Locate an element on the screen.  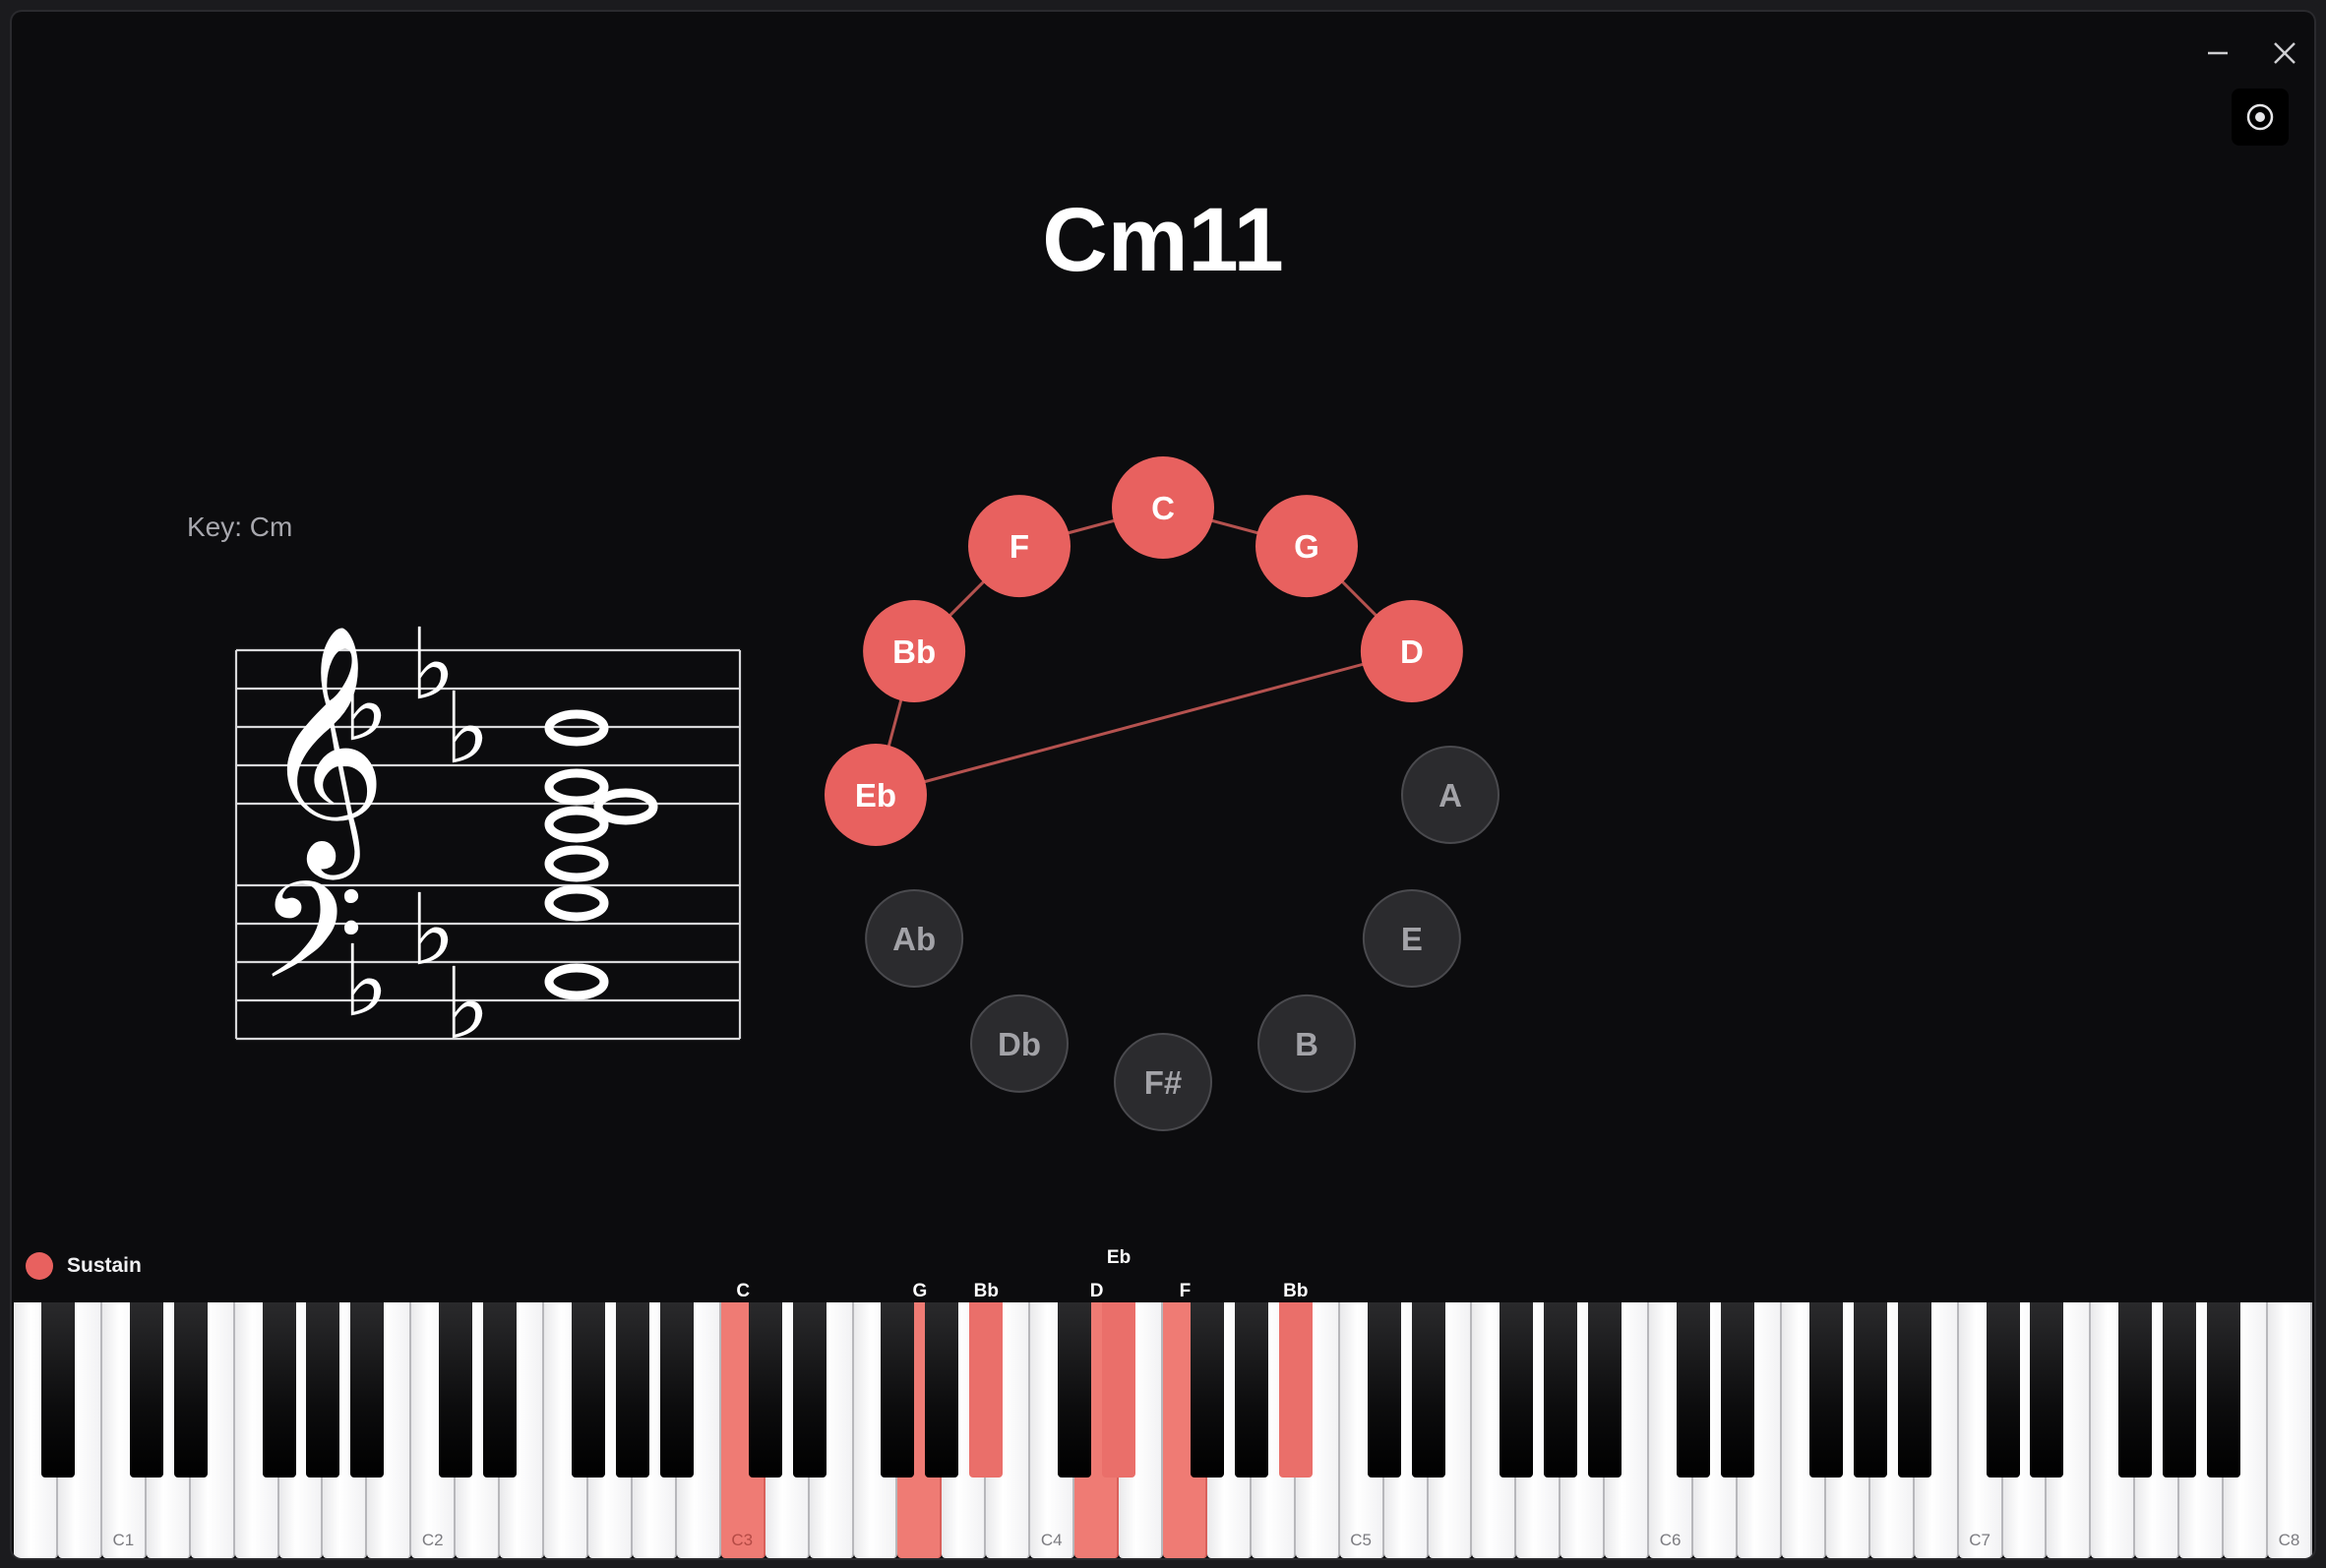
piano-key-f-sharp5 is located at coordinates (1517, 1390).